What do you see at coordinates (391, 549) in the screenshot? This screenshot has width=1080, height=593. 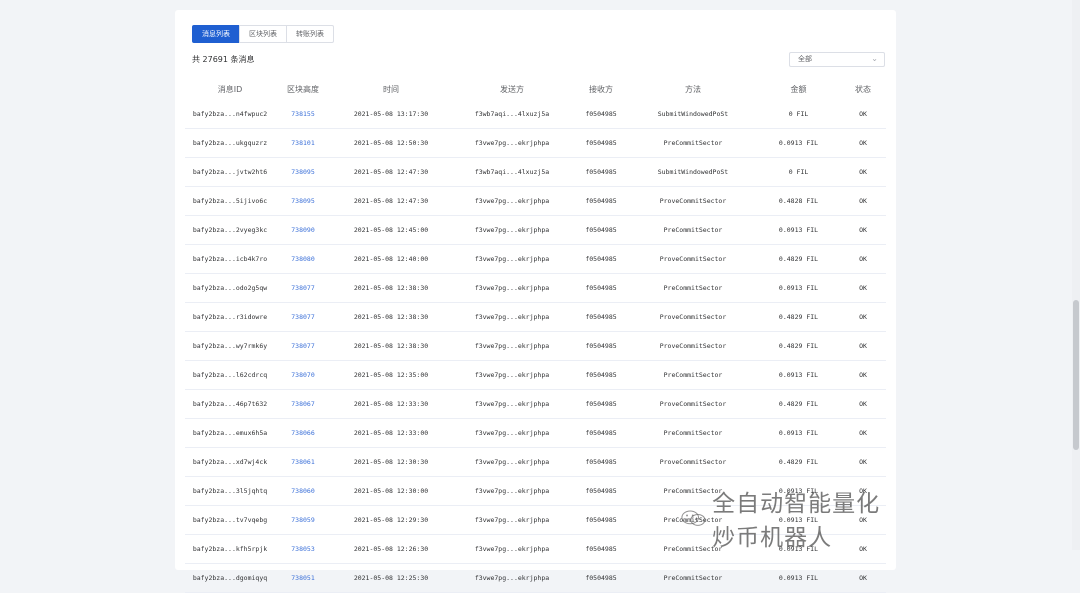 I see `cell-time: 2021-05-08 12:26:30` at bounding box center [391, 549].